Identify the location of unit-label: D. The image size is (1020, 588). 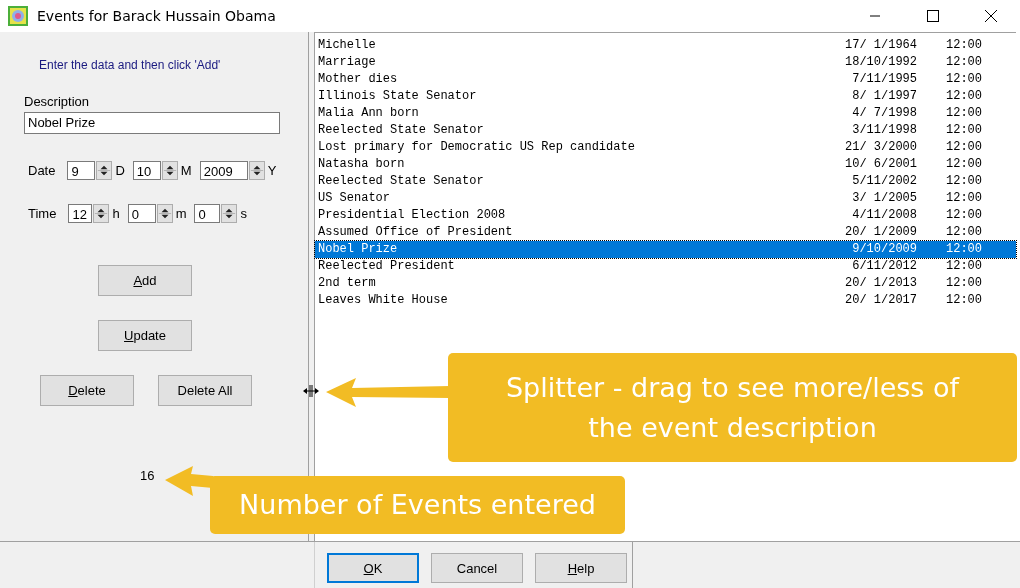
(120, 170).